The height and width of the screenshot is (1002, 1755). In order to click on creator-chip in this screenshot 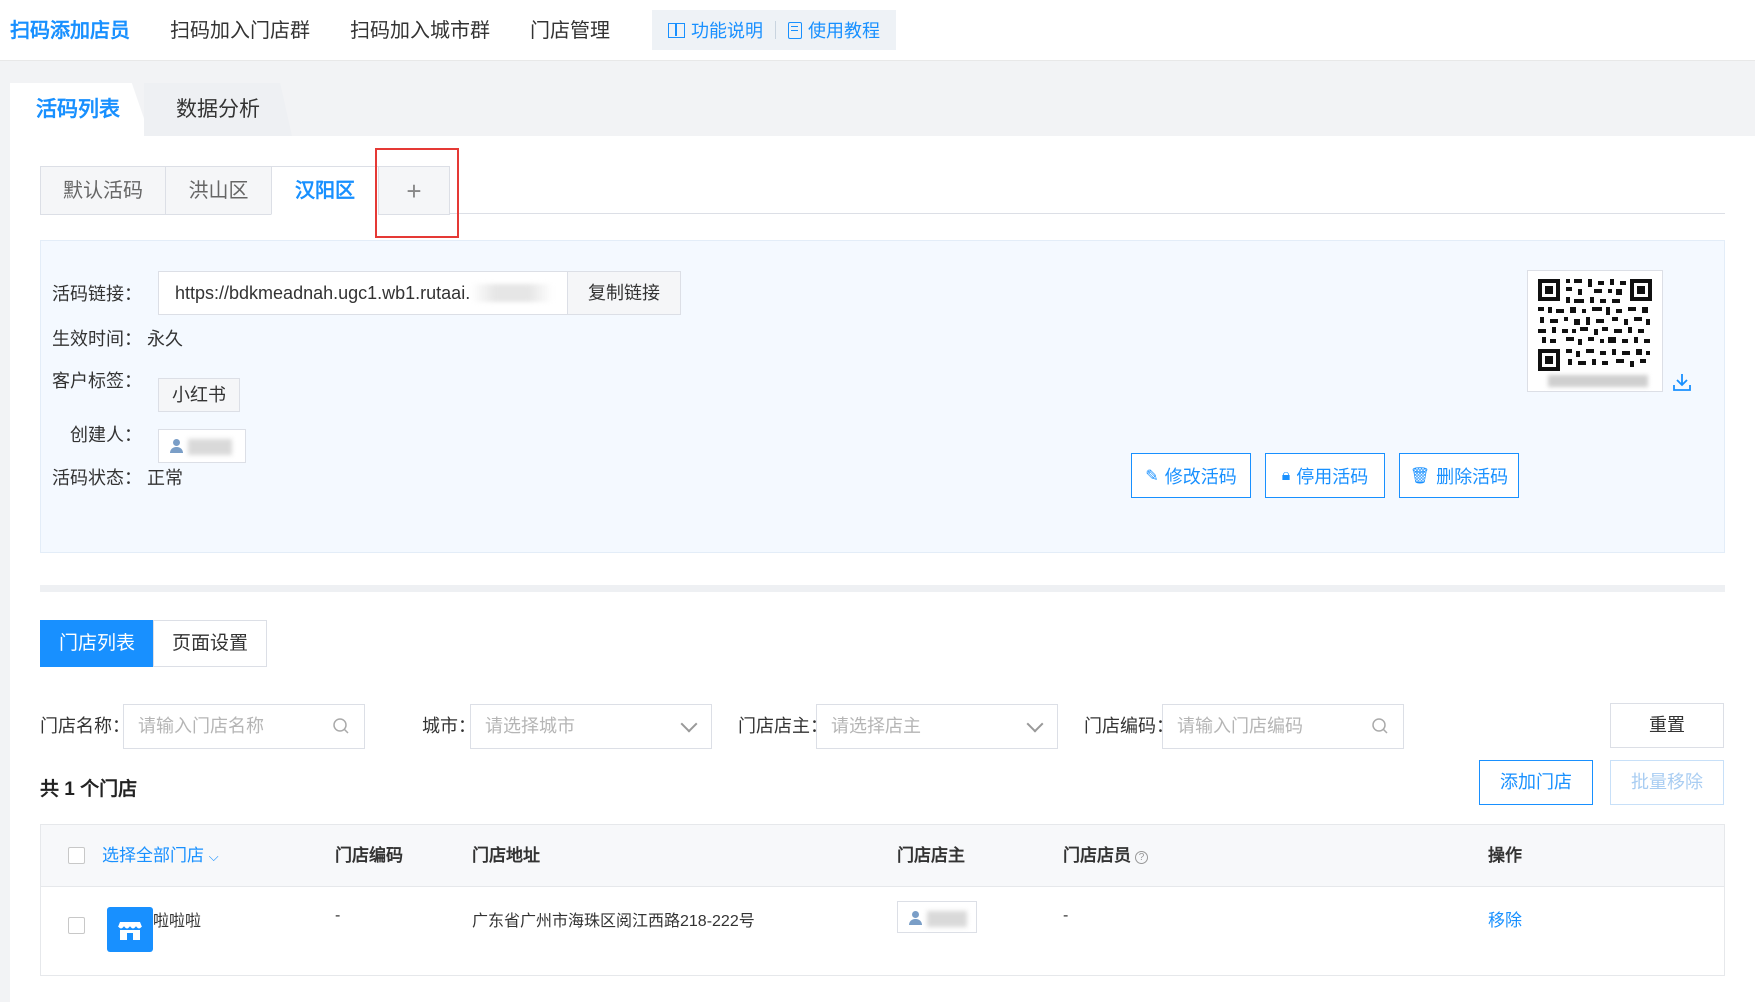, I will do `click(202, 446)`.